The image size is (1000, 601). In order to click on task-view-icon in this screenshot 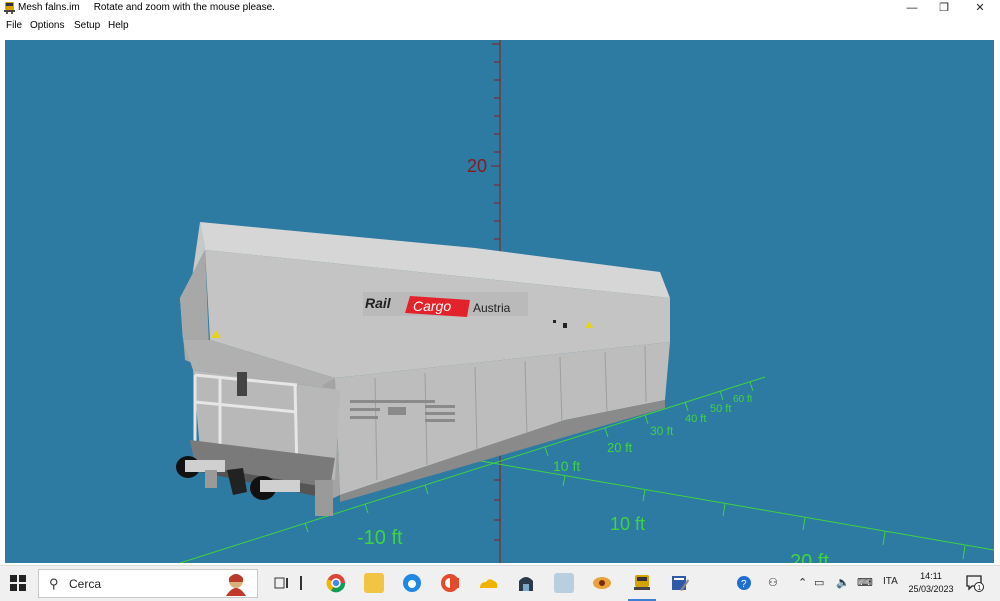, I will do `click(282, 583)`.